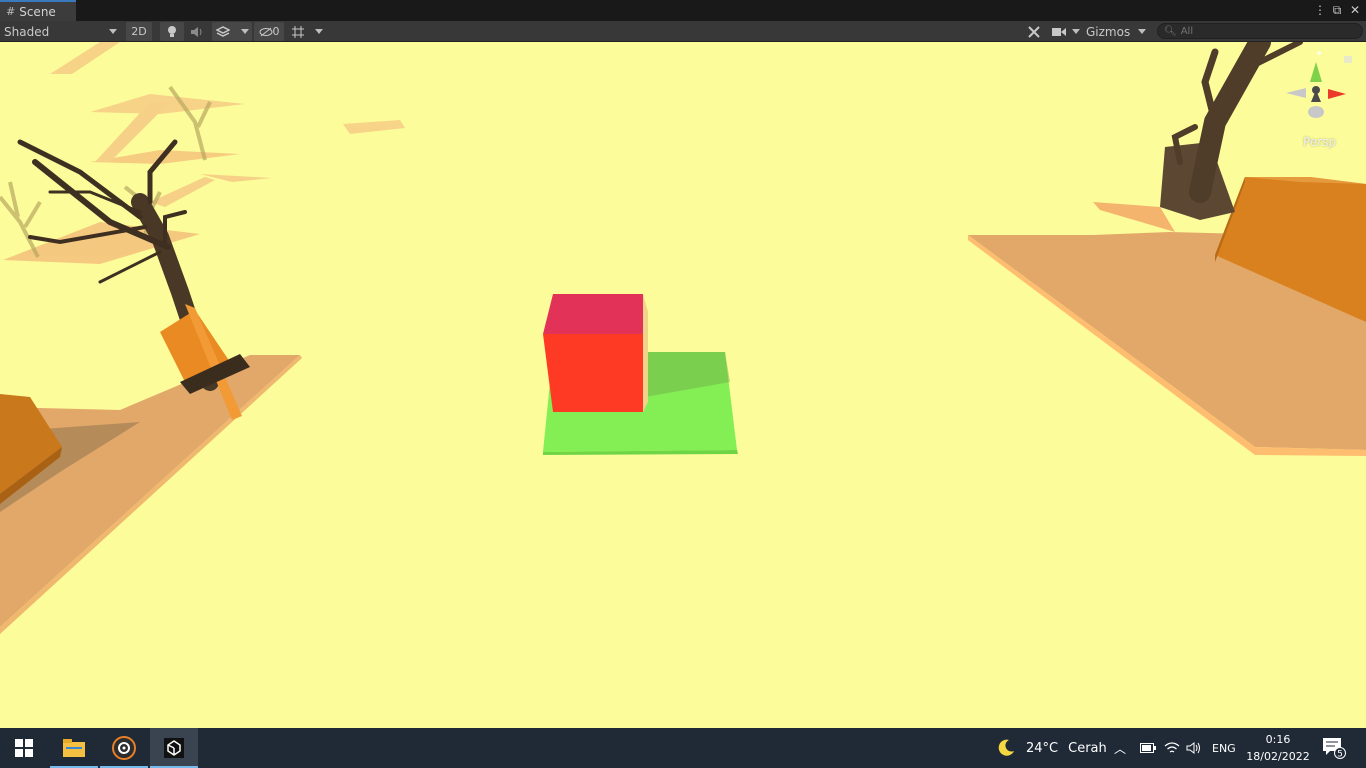 This screenshot has width=1366, height=768. I want to click on more-icon: ⋮, so click(1320, 10).